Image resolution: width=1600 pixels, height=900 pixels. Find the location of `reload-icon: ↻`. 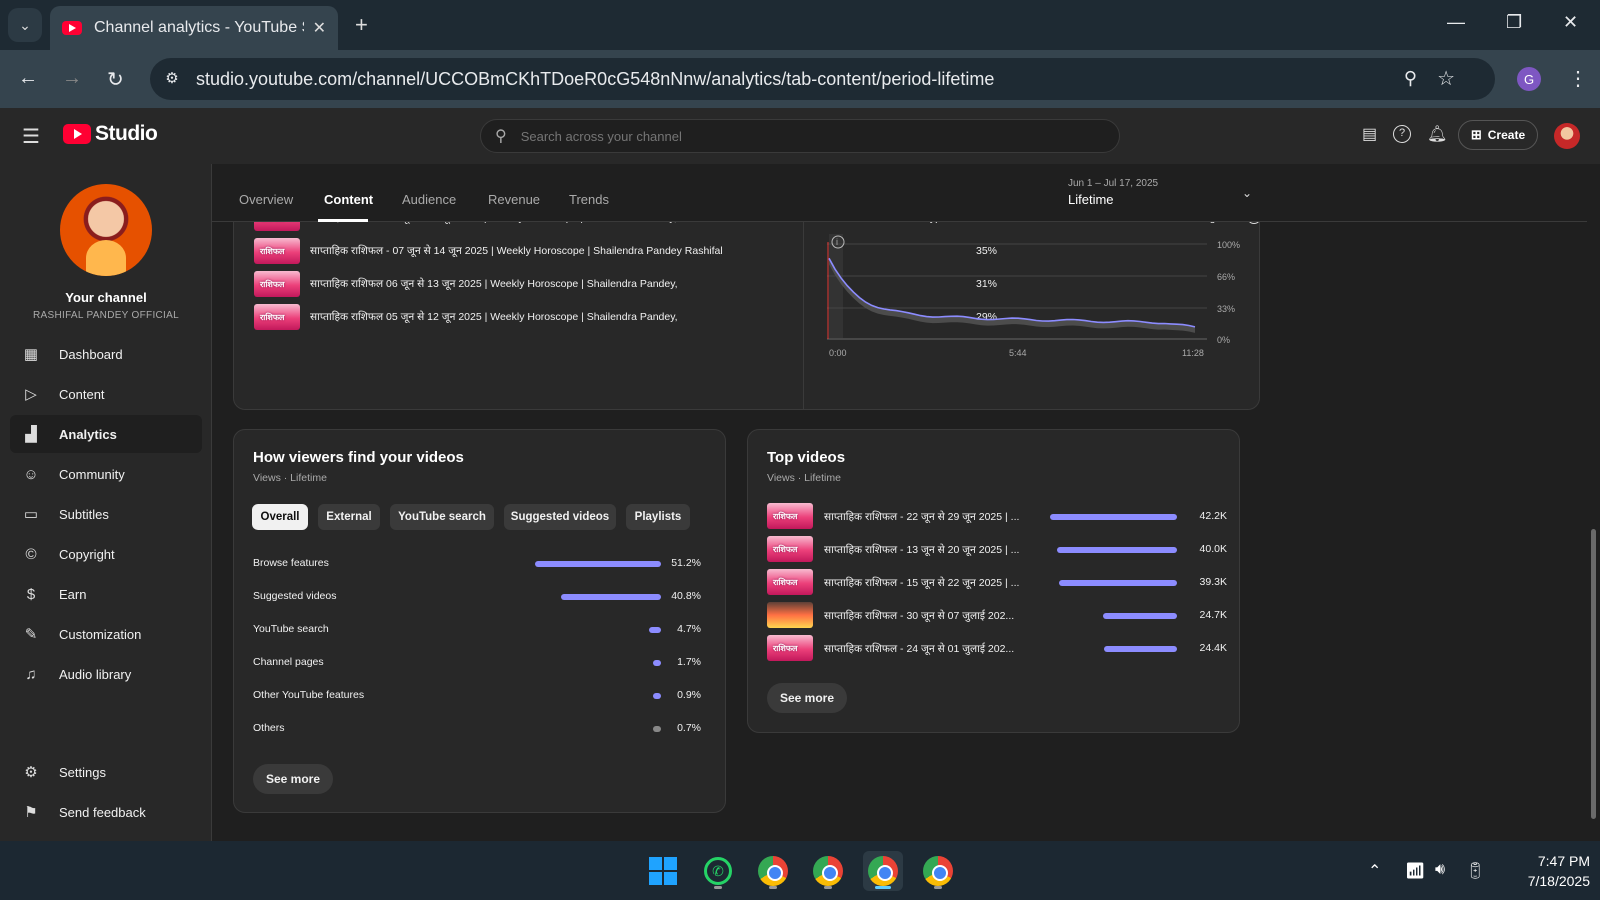

reload-icon: ↻ is located at coordinates (115, 79).